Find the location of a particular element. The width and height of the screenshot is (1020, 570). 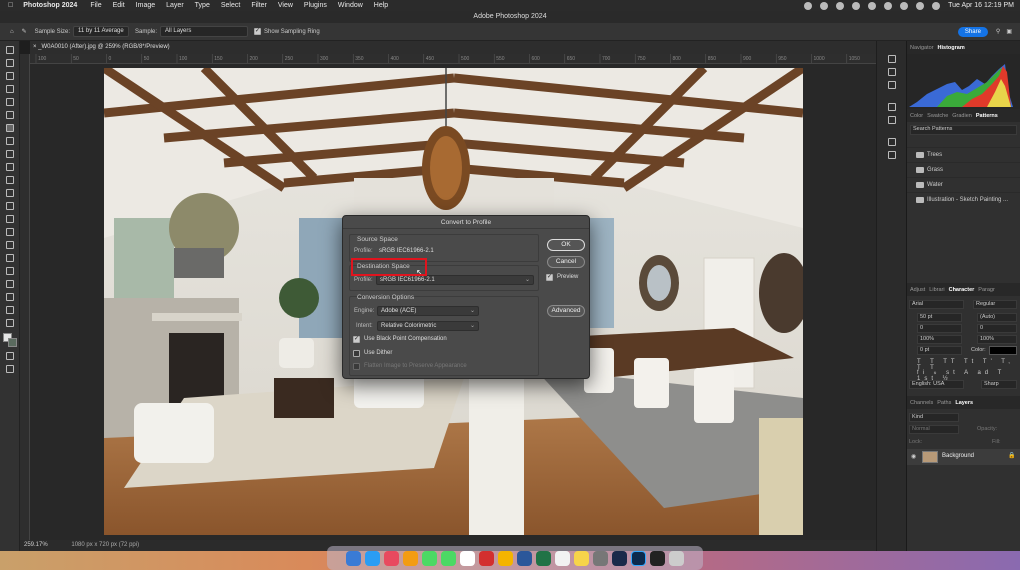

quick-select-tool-icon is located at coordinates (9, 89).